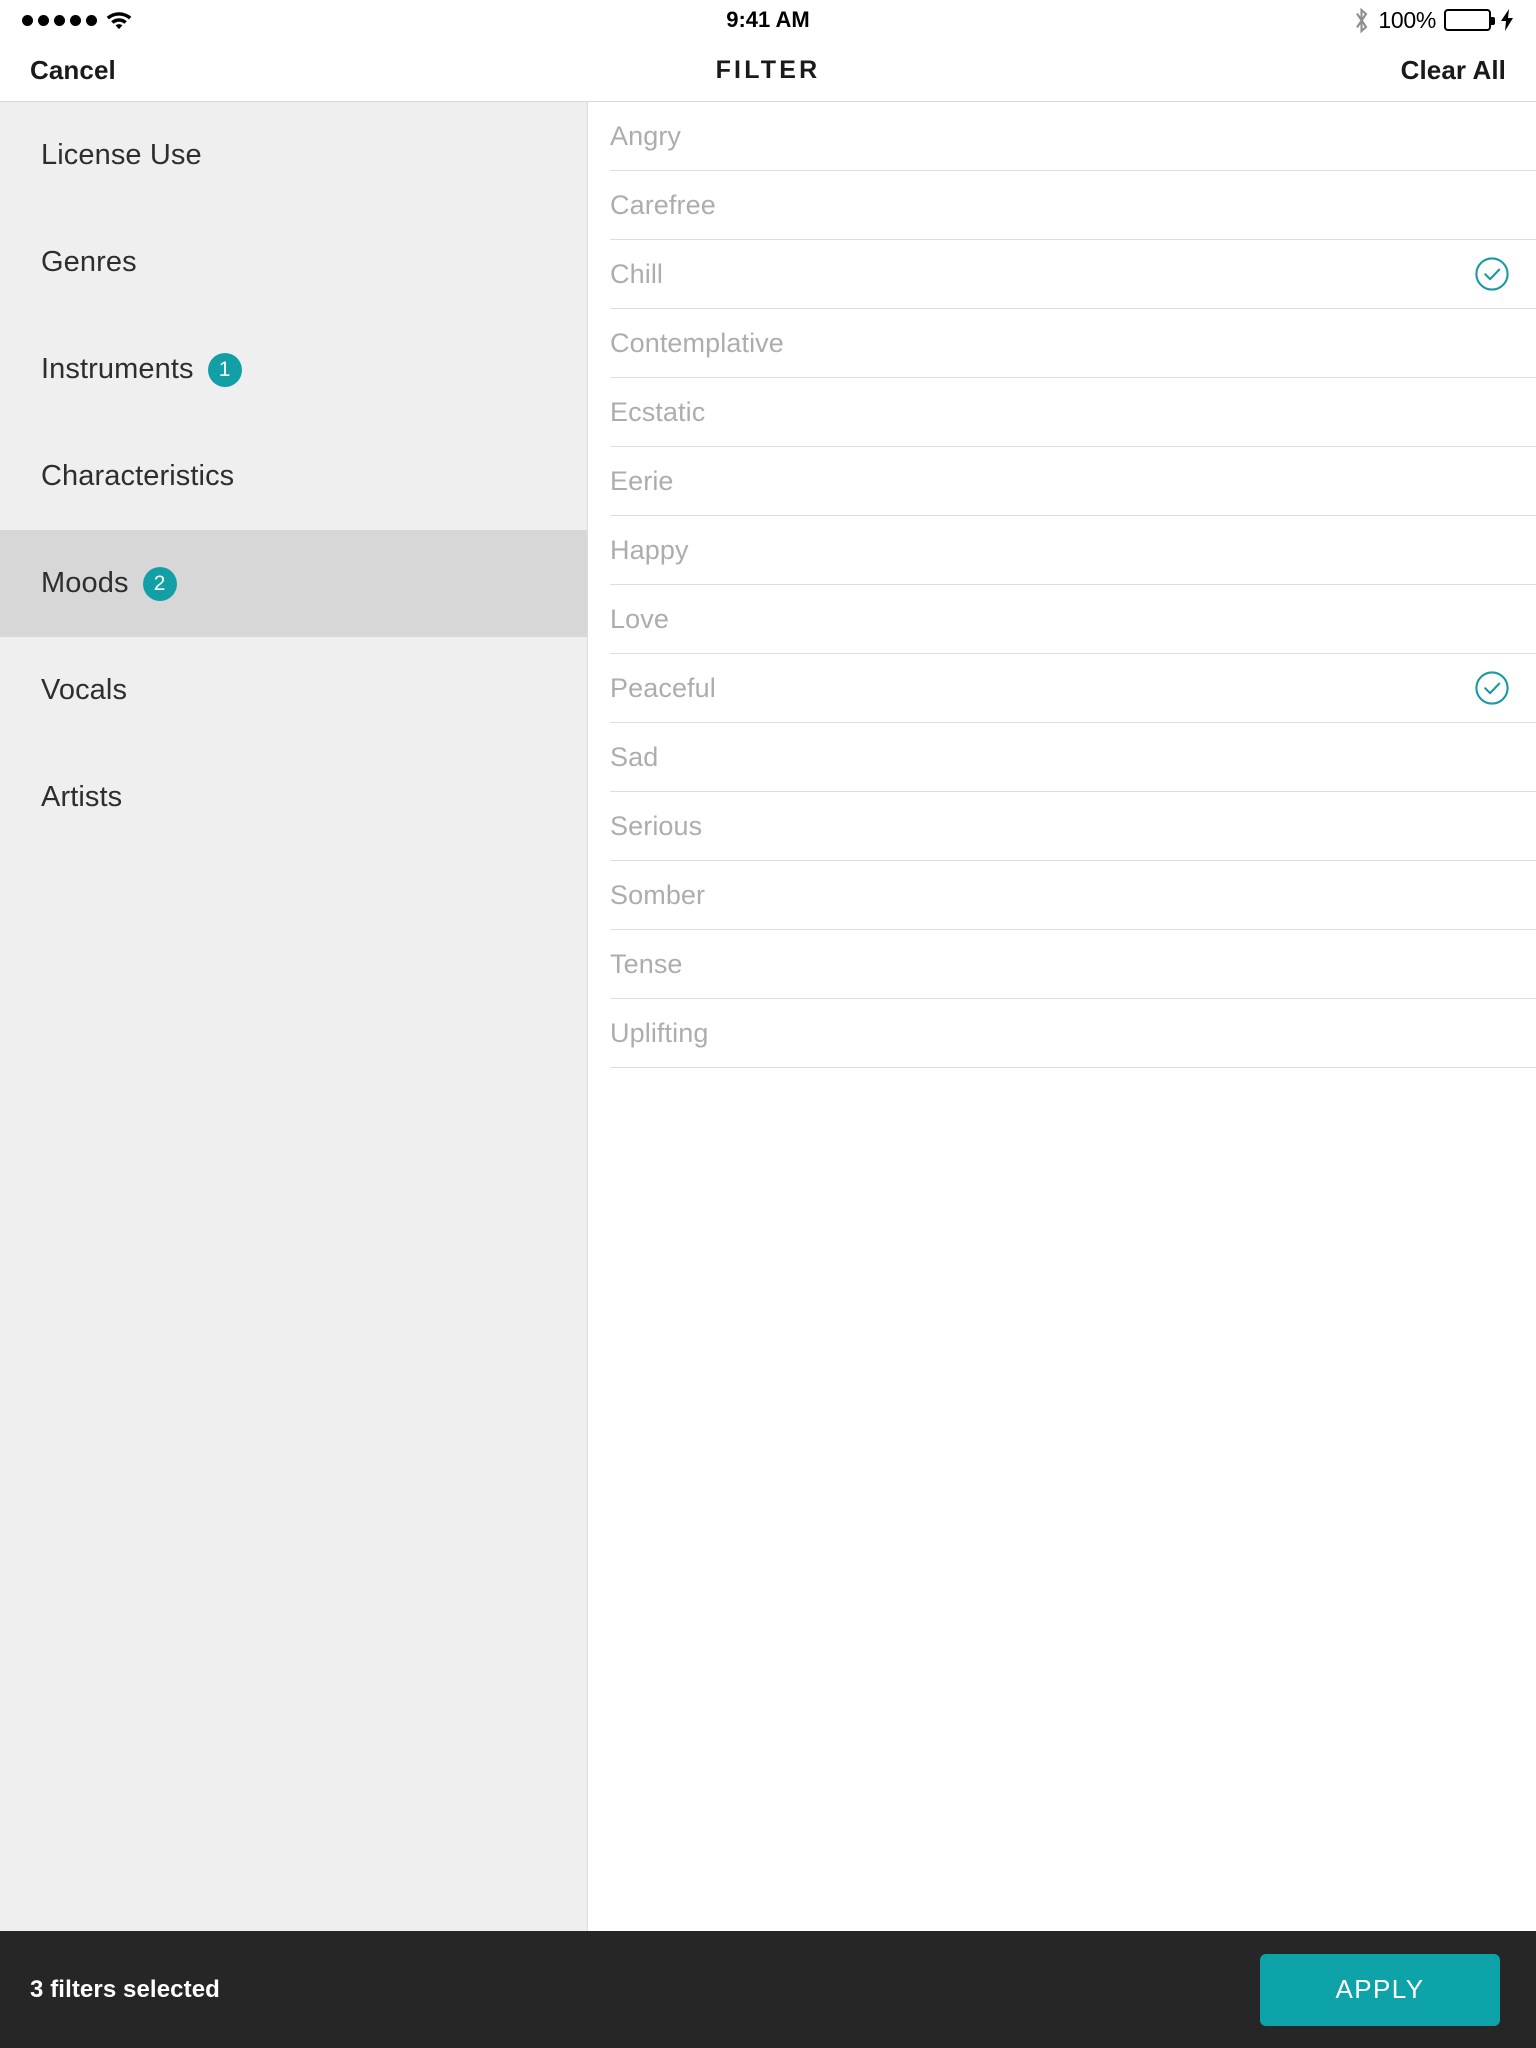 The image size is (1536, 2048). What do you see at coordinates (1073, 964) in the screenshot?
I see `option-row: Tense` at bounding box center [1073, 964].